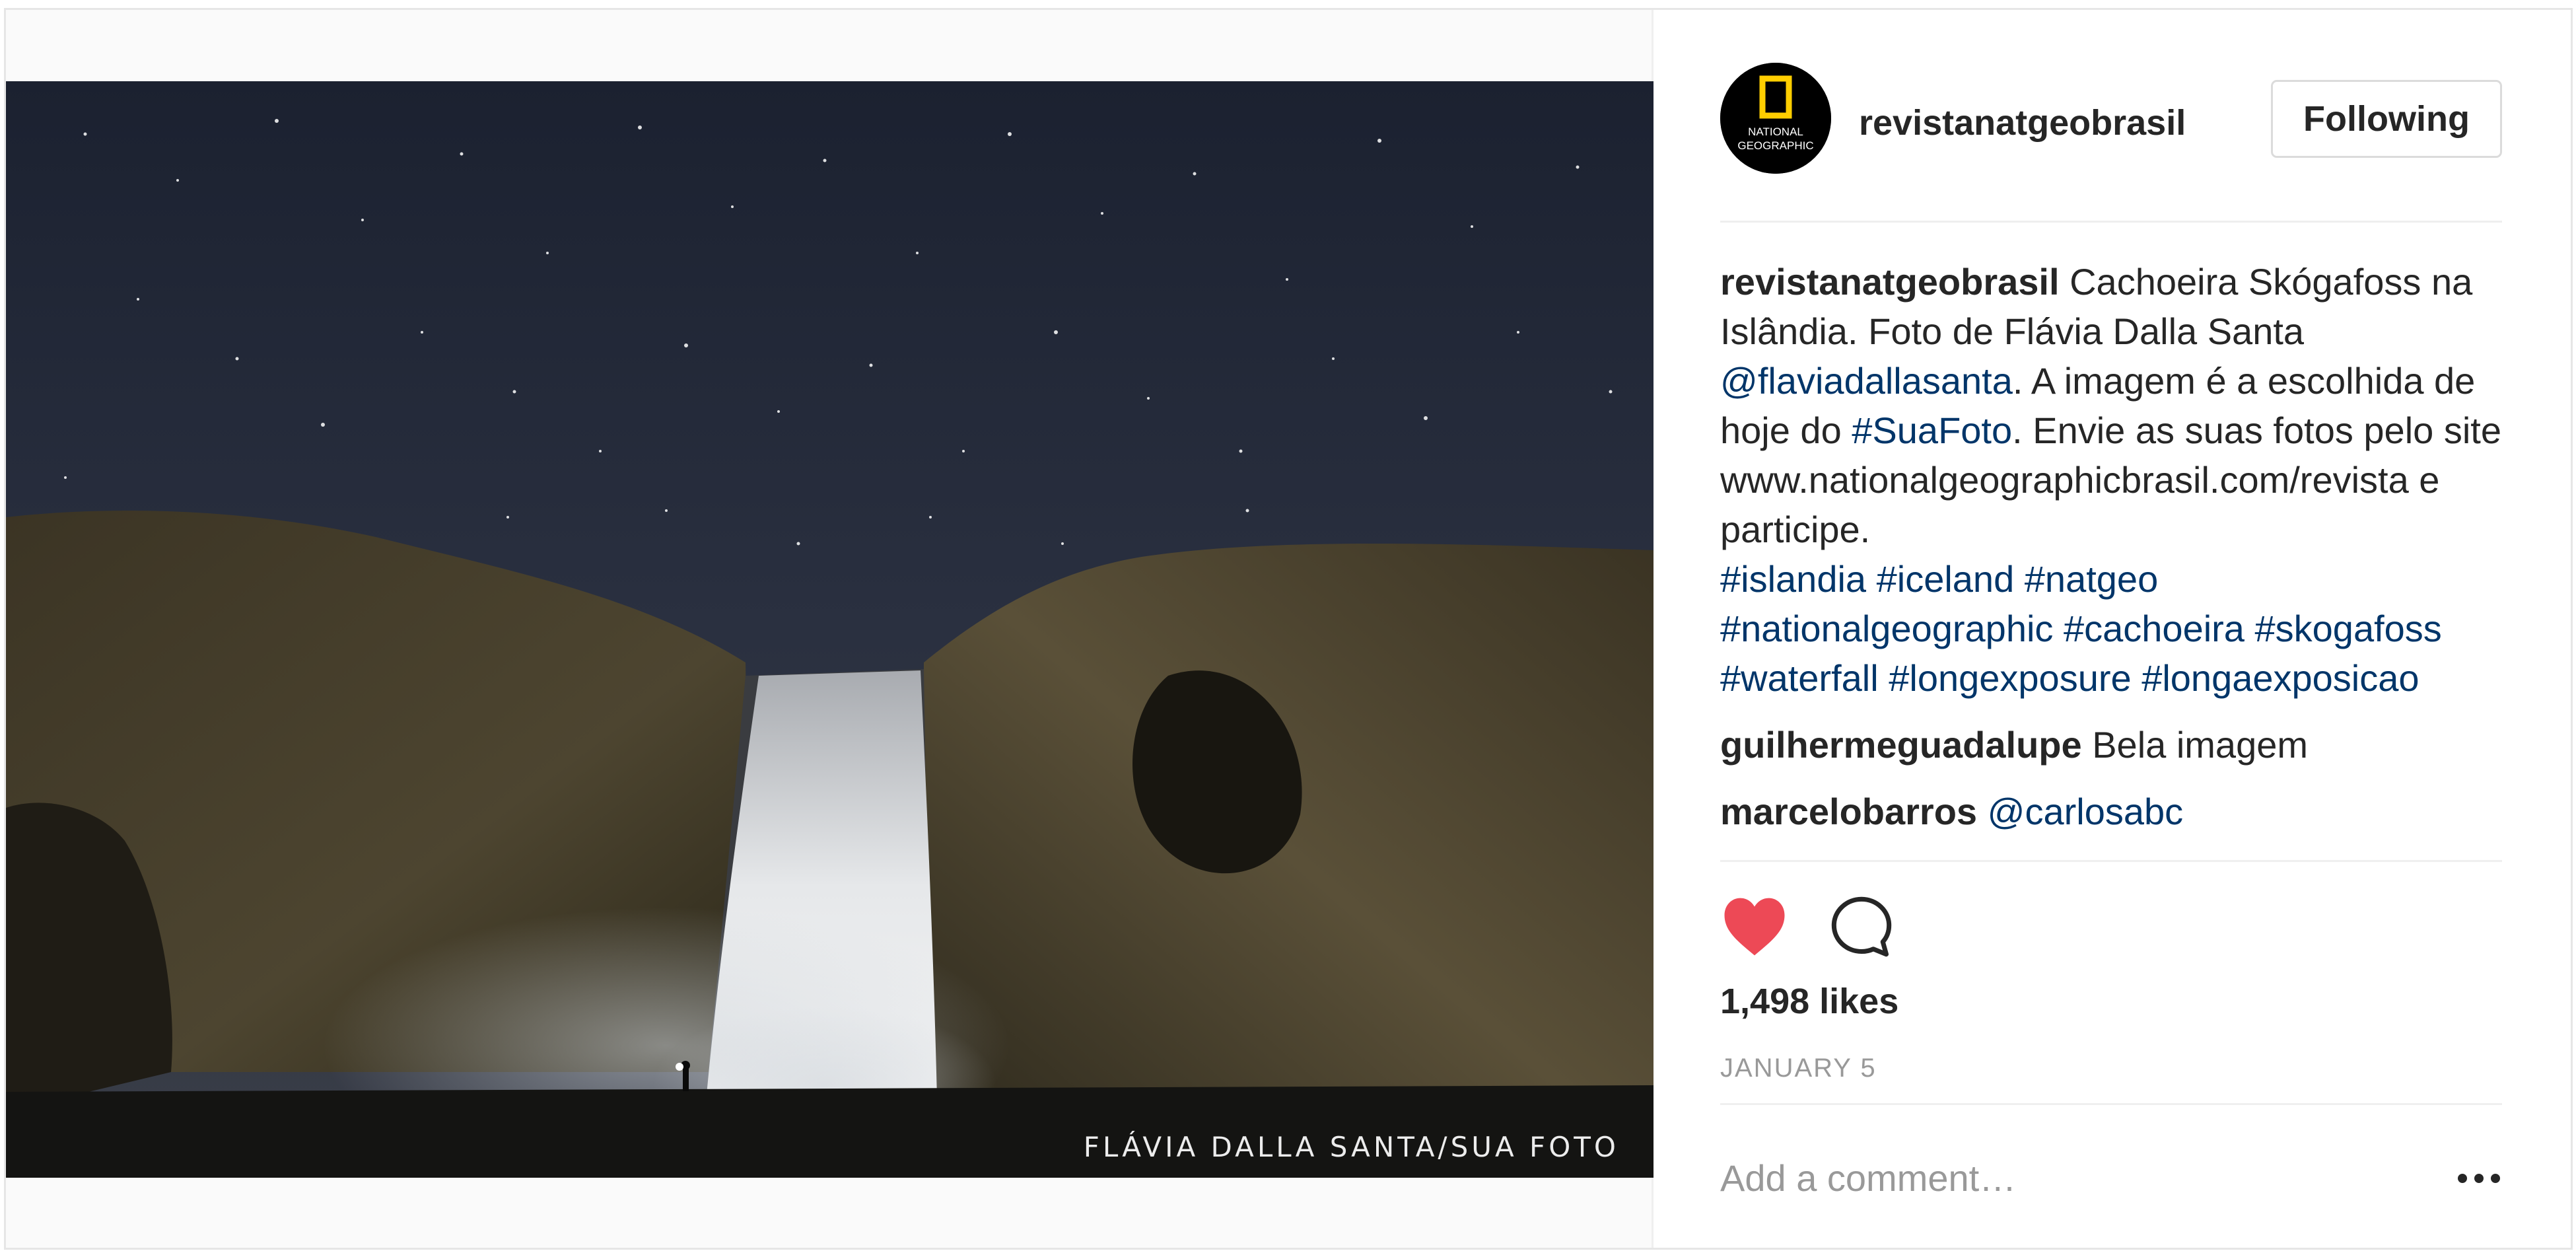  I want to click on hashtag-link: #natgeo, so click(2092, 579).